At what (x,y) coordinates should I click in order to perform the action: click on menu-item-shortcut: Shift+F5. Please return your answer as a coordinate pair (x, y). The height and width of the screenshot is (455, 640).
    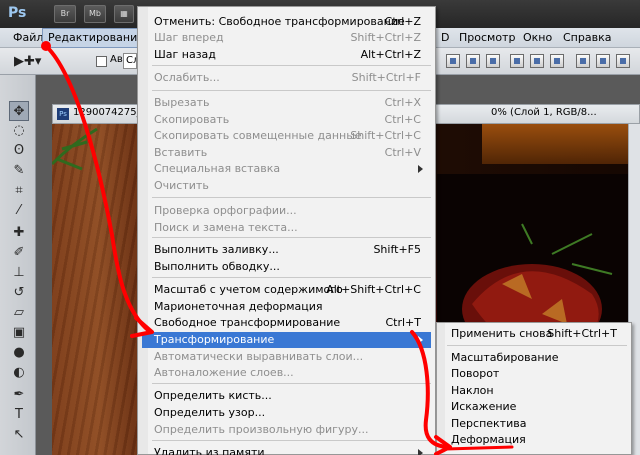
    Looking at the image, I should click on (397, 249).